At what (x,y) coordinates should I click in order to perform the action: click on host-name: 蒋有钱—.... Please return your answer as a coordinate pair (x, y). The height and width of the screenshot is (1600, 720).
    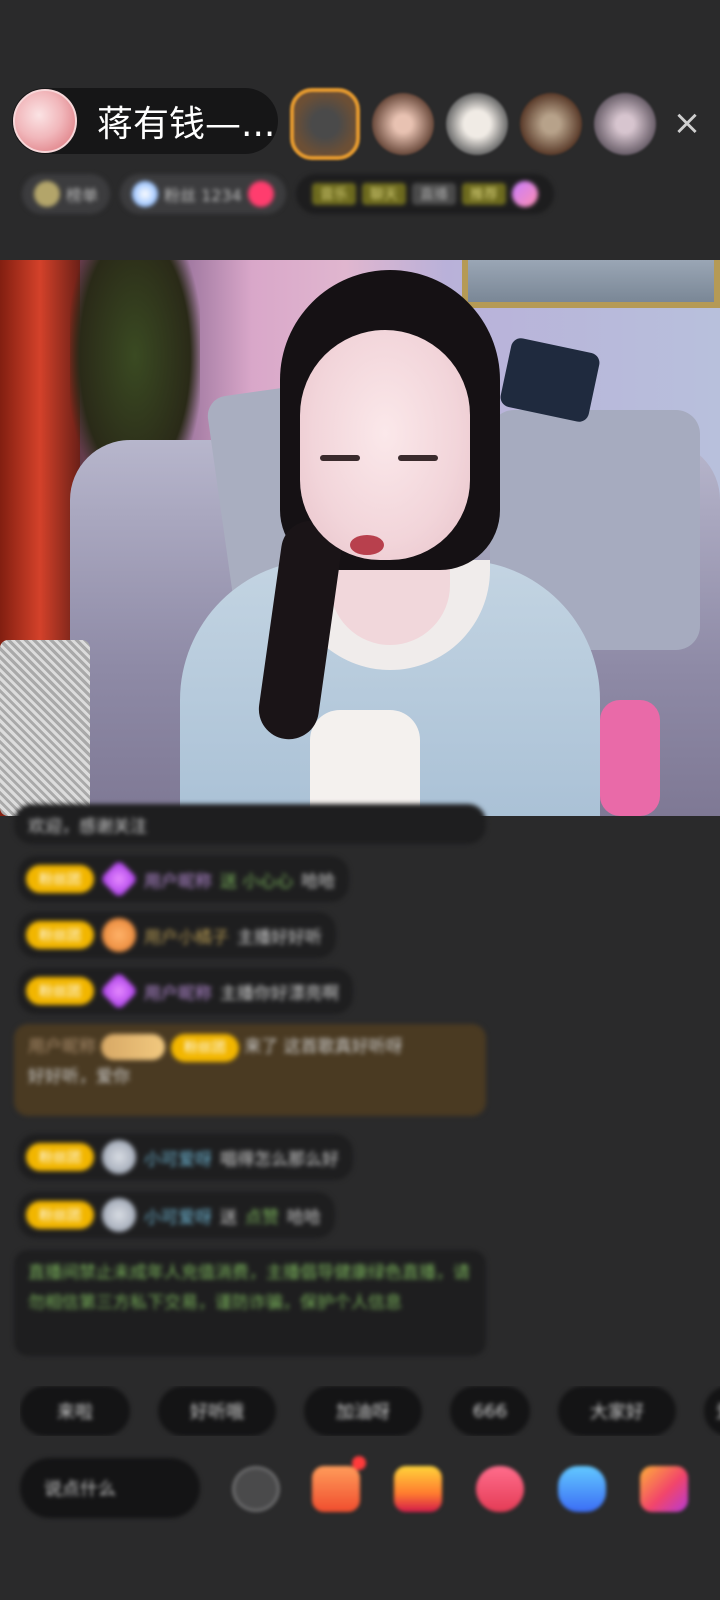
    Looking at the image, I should click on (186, 121).